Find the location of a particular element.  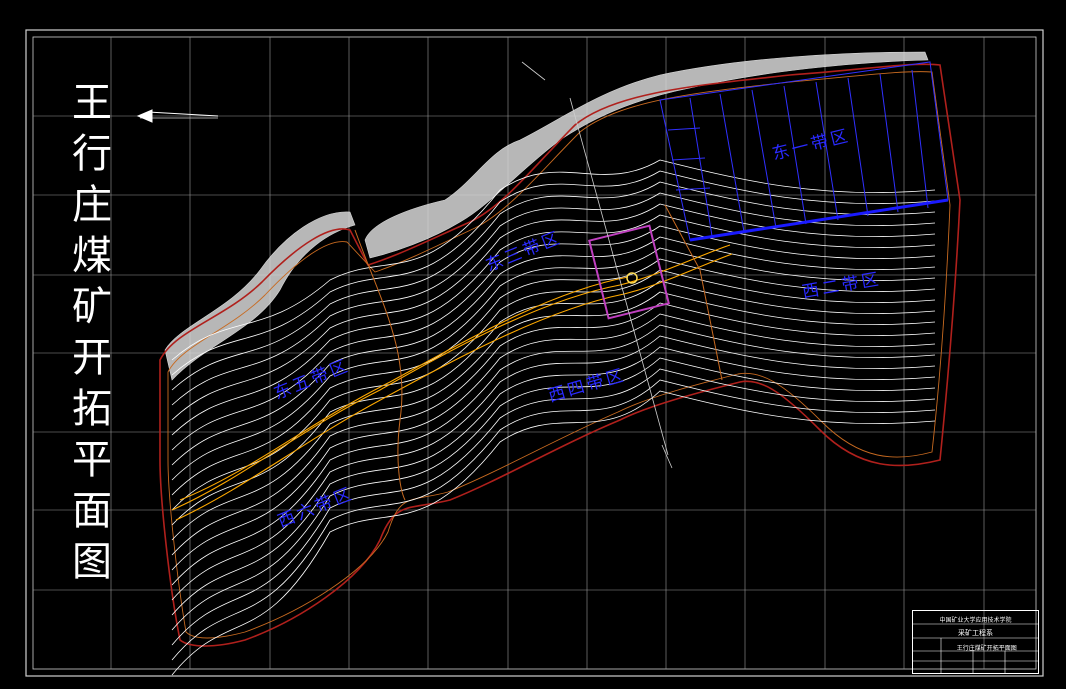

title-char: 行 is located at coordinates (92, 154).